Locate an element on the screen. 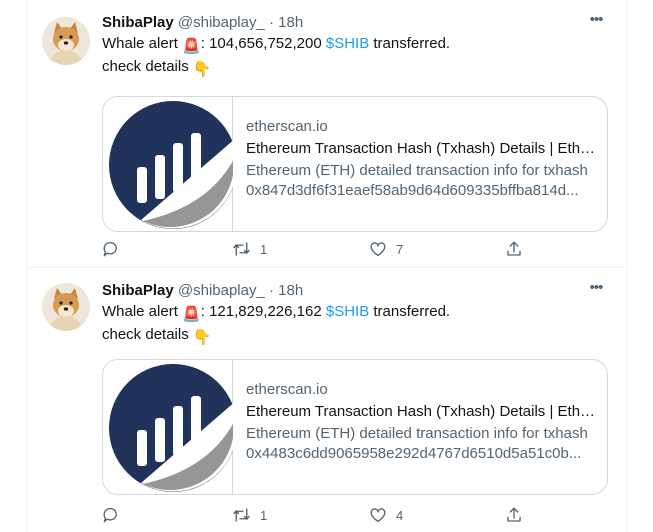 This screenshot has width=653, height=532. like-button: 4 is located at coordinates (386, 515).